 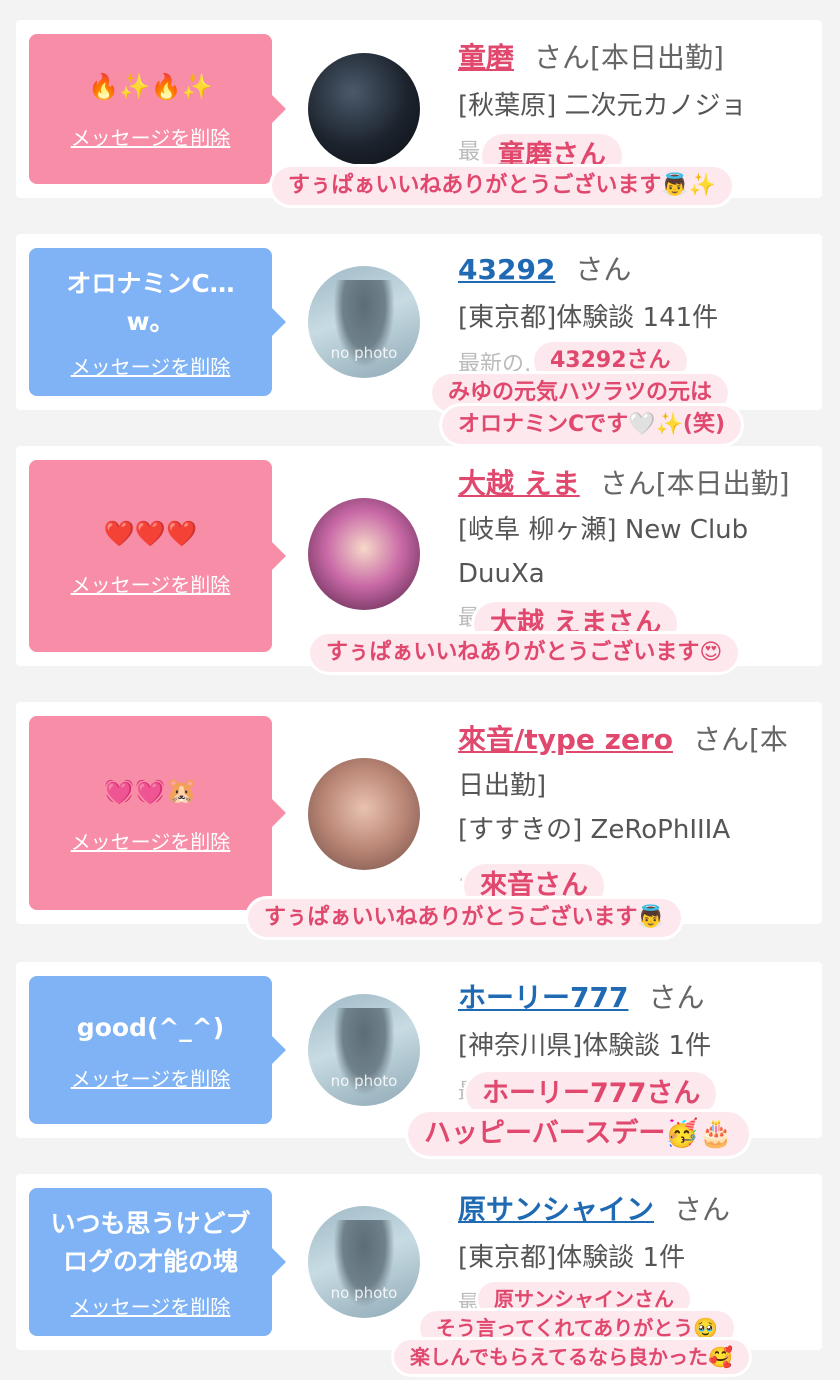 What do you see at coordinates (592, 425) in the screenshot?
I see `sticker-text: オロナミンCです🤍✨(笑)` at bounding box center [592, 425].